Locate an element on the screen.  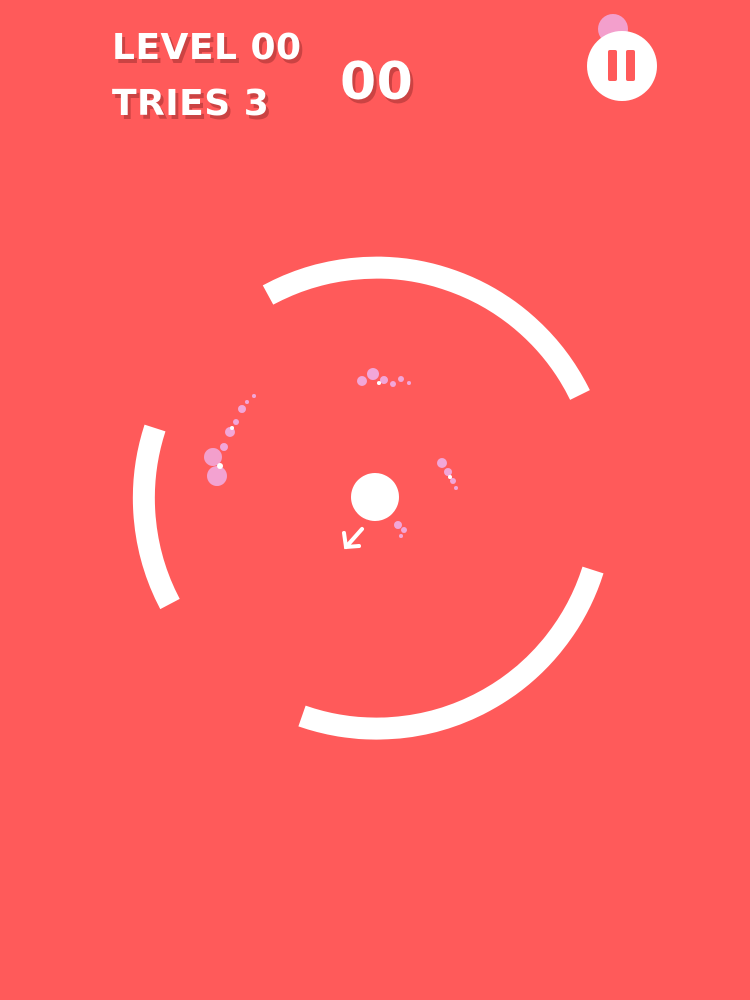
particle-trail-left is located at coordinates (230, 440).